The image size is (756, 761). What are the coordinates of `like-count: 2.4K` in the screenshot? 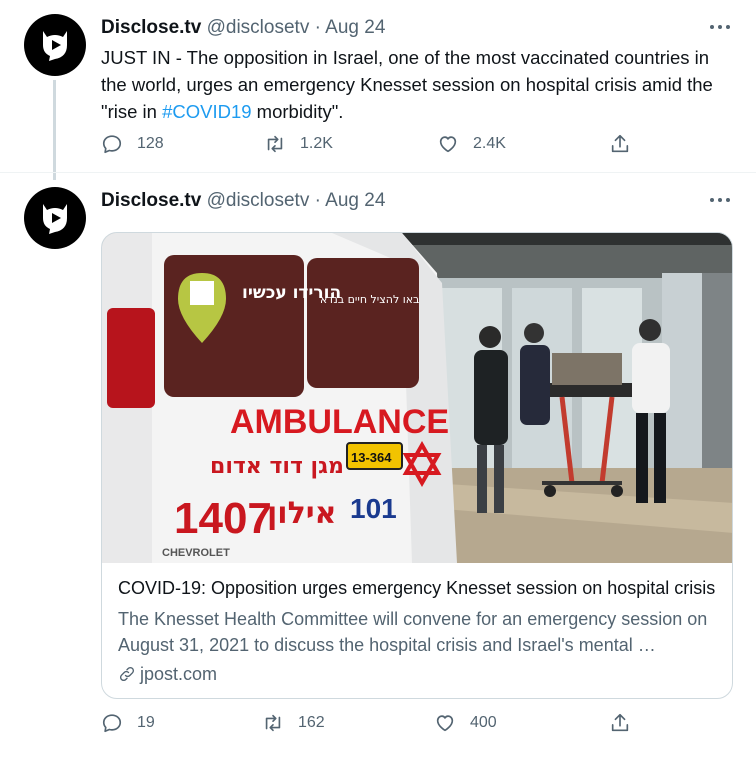 It's located at (489, 143).